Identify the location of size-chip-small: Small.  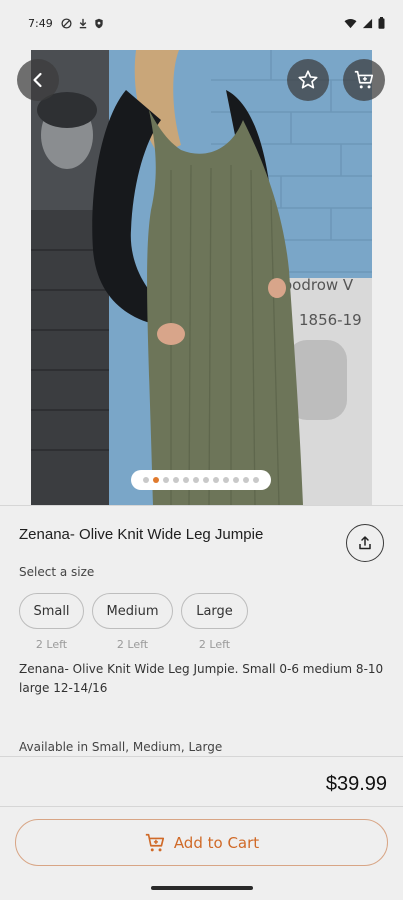
(51, 611).